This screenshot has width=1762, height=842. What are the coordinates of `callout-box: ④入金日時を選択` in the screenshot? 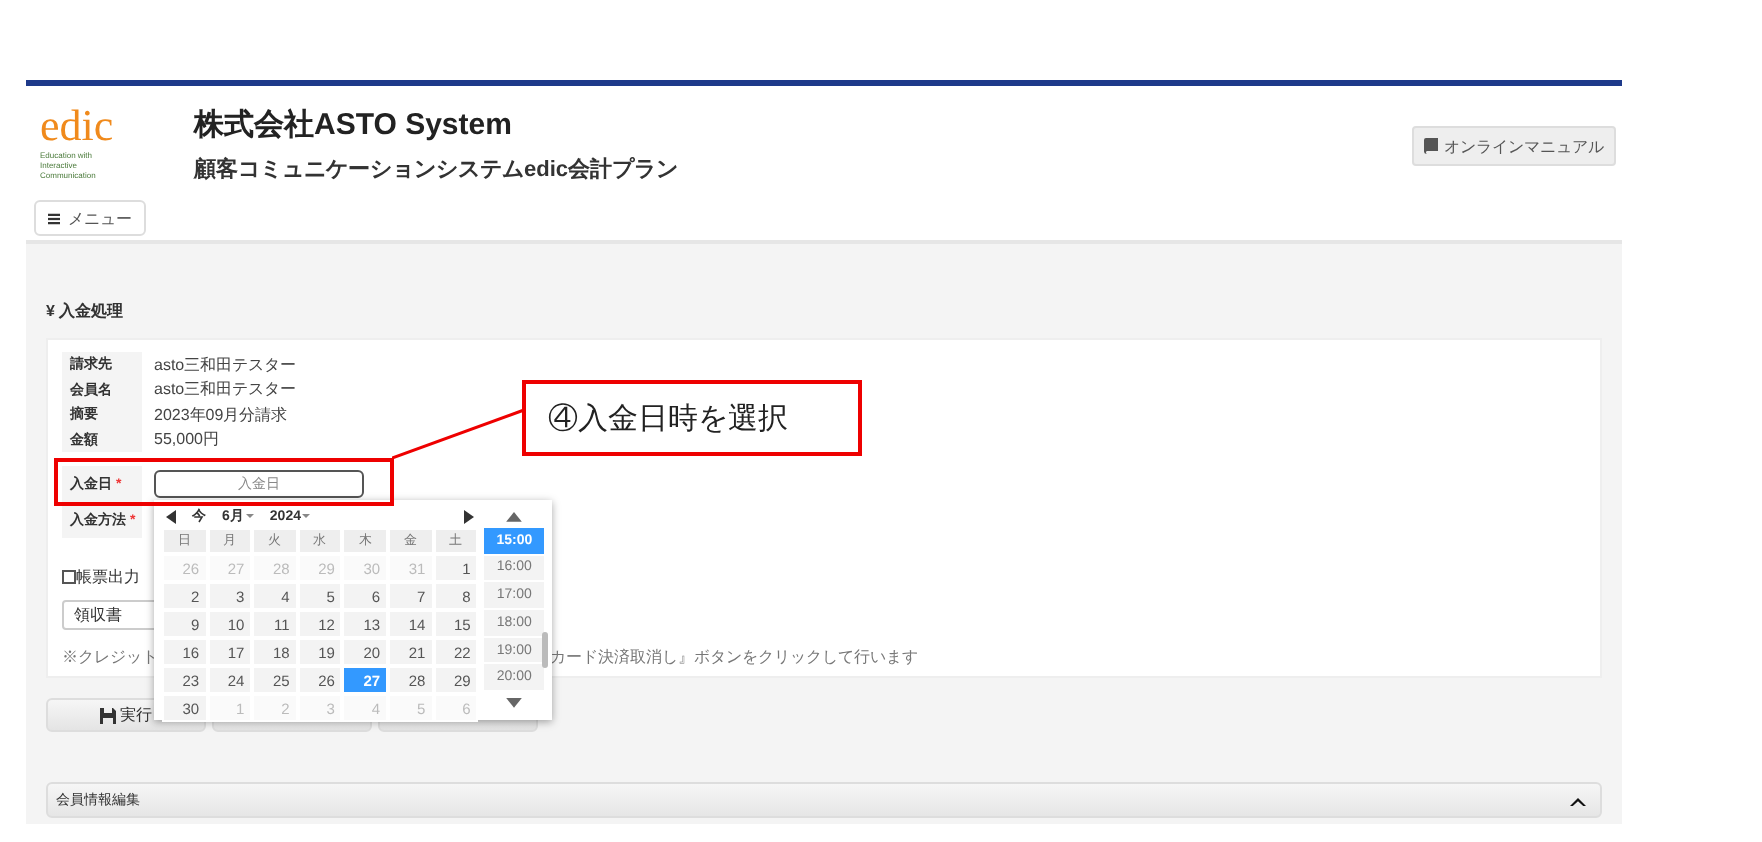 It's located at (692, 418).